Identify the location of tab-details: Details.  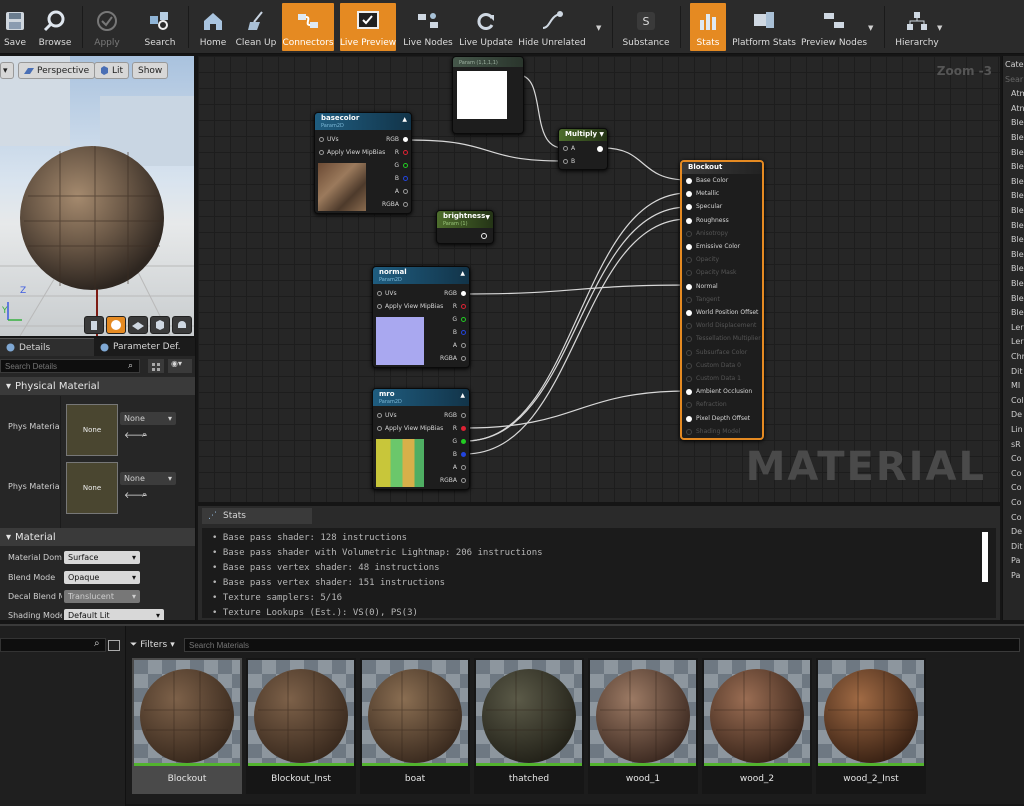
(47, 347).